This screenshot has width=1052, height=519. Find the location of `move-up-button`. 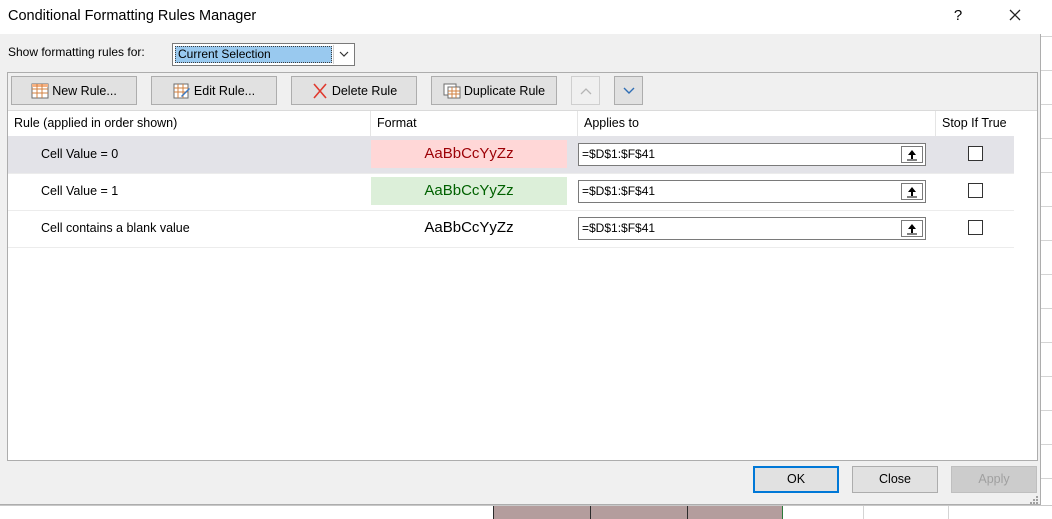

move-up-button is located at coordinates (585, 90).